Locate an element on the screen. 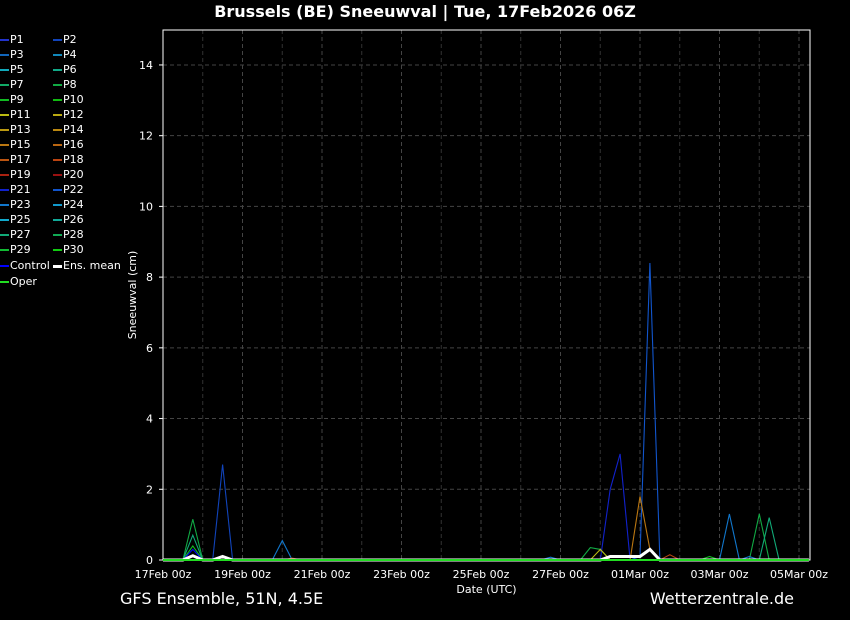 This screenshot has height=620, width=850. series-line-p27 is located at coordinates (486, 539).